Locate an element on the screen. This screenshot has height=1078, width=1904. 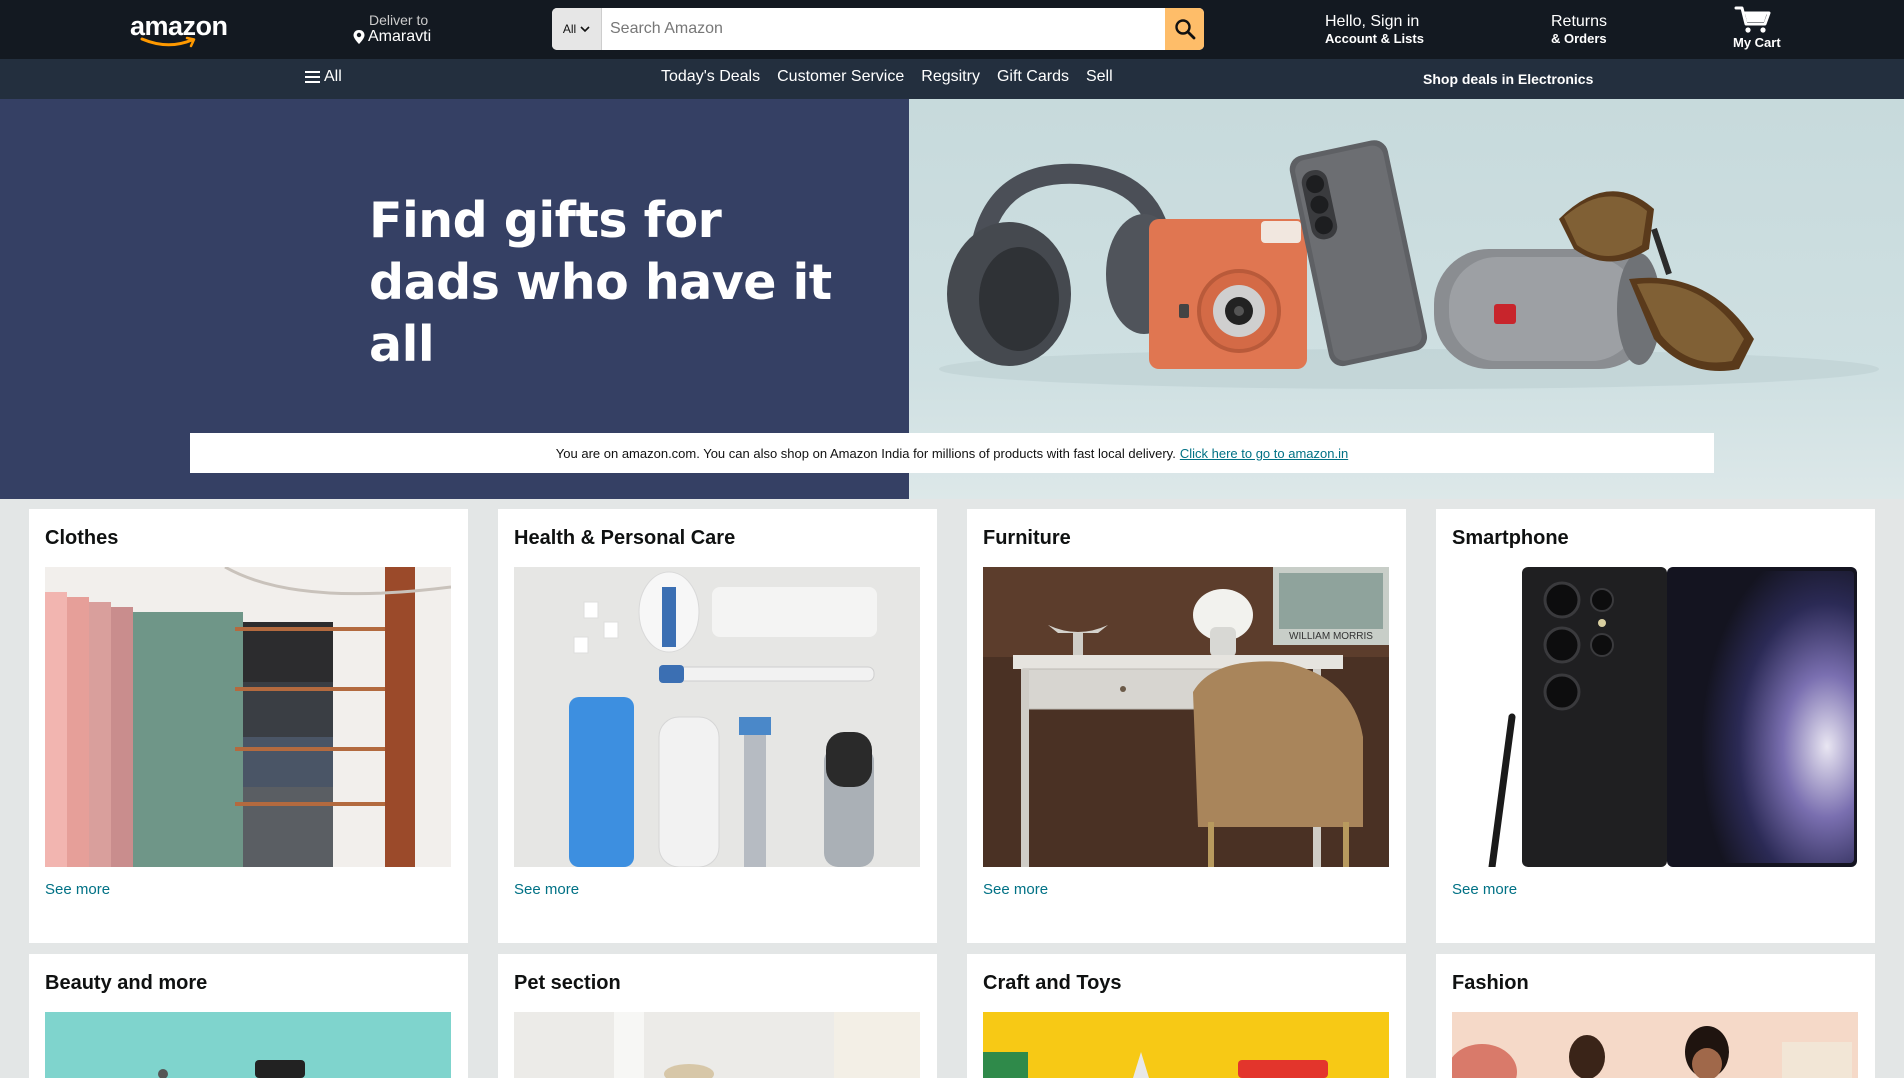
card-title: Craft and Toys is located at coordinates (1052, 983).